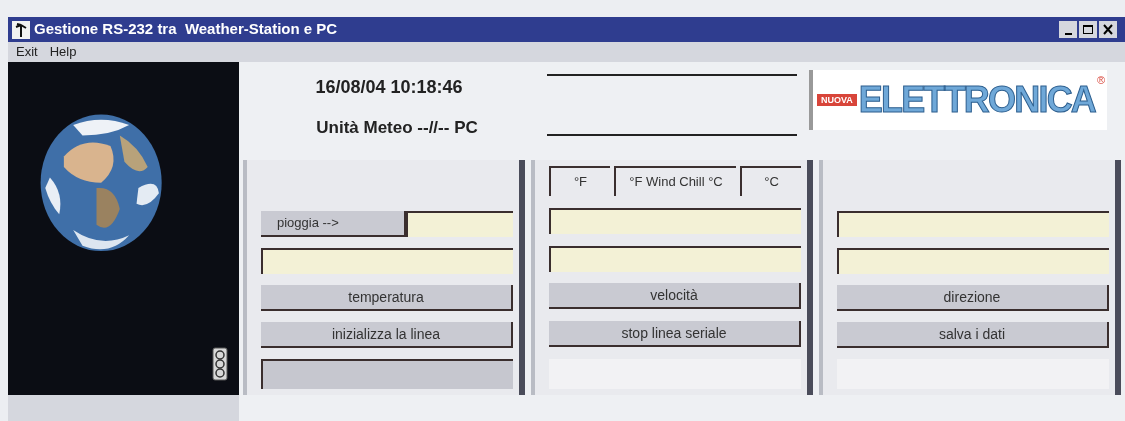 This screenshot has width=1125, height=421. Describe the element at coordinates (396, 128) in the screenshot. I see `subtitle: Unità Meteo --//-- PC` at that location.